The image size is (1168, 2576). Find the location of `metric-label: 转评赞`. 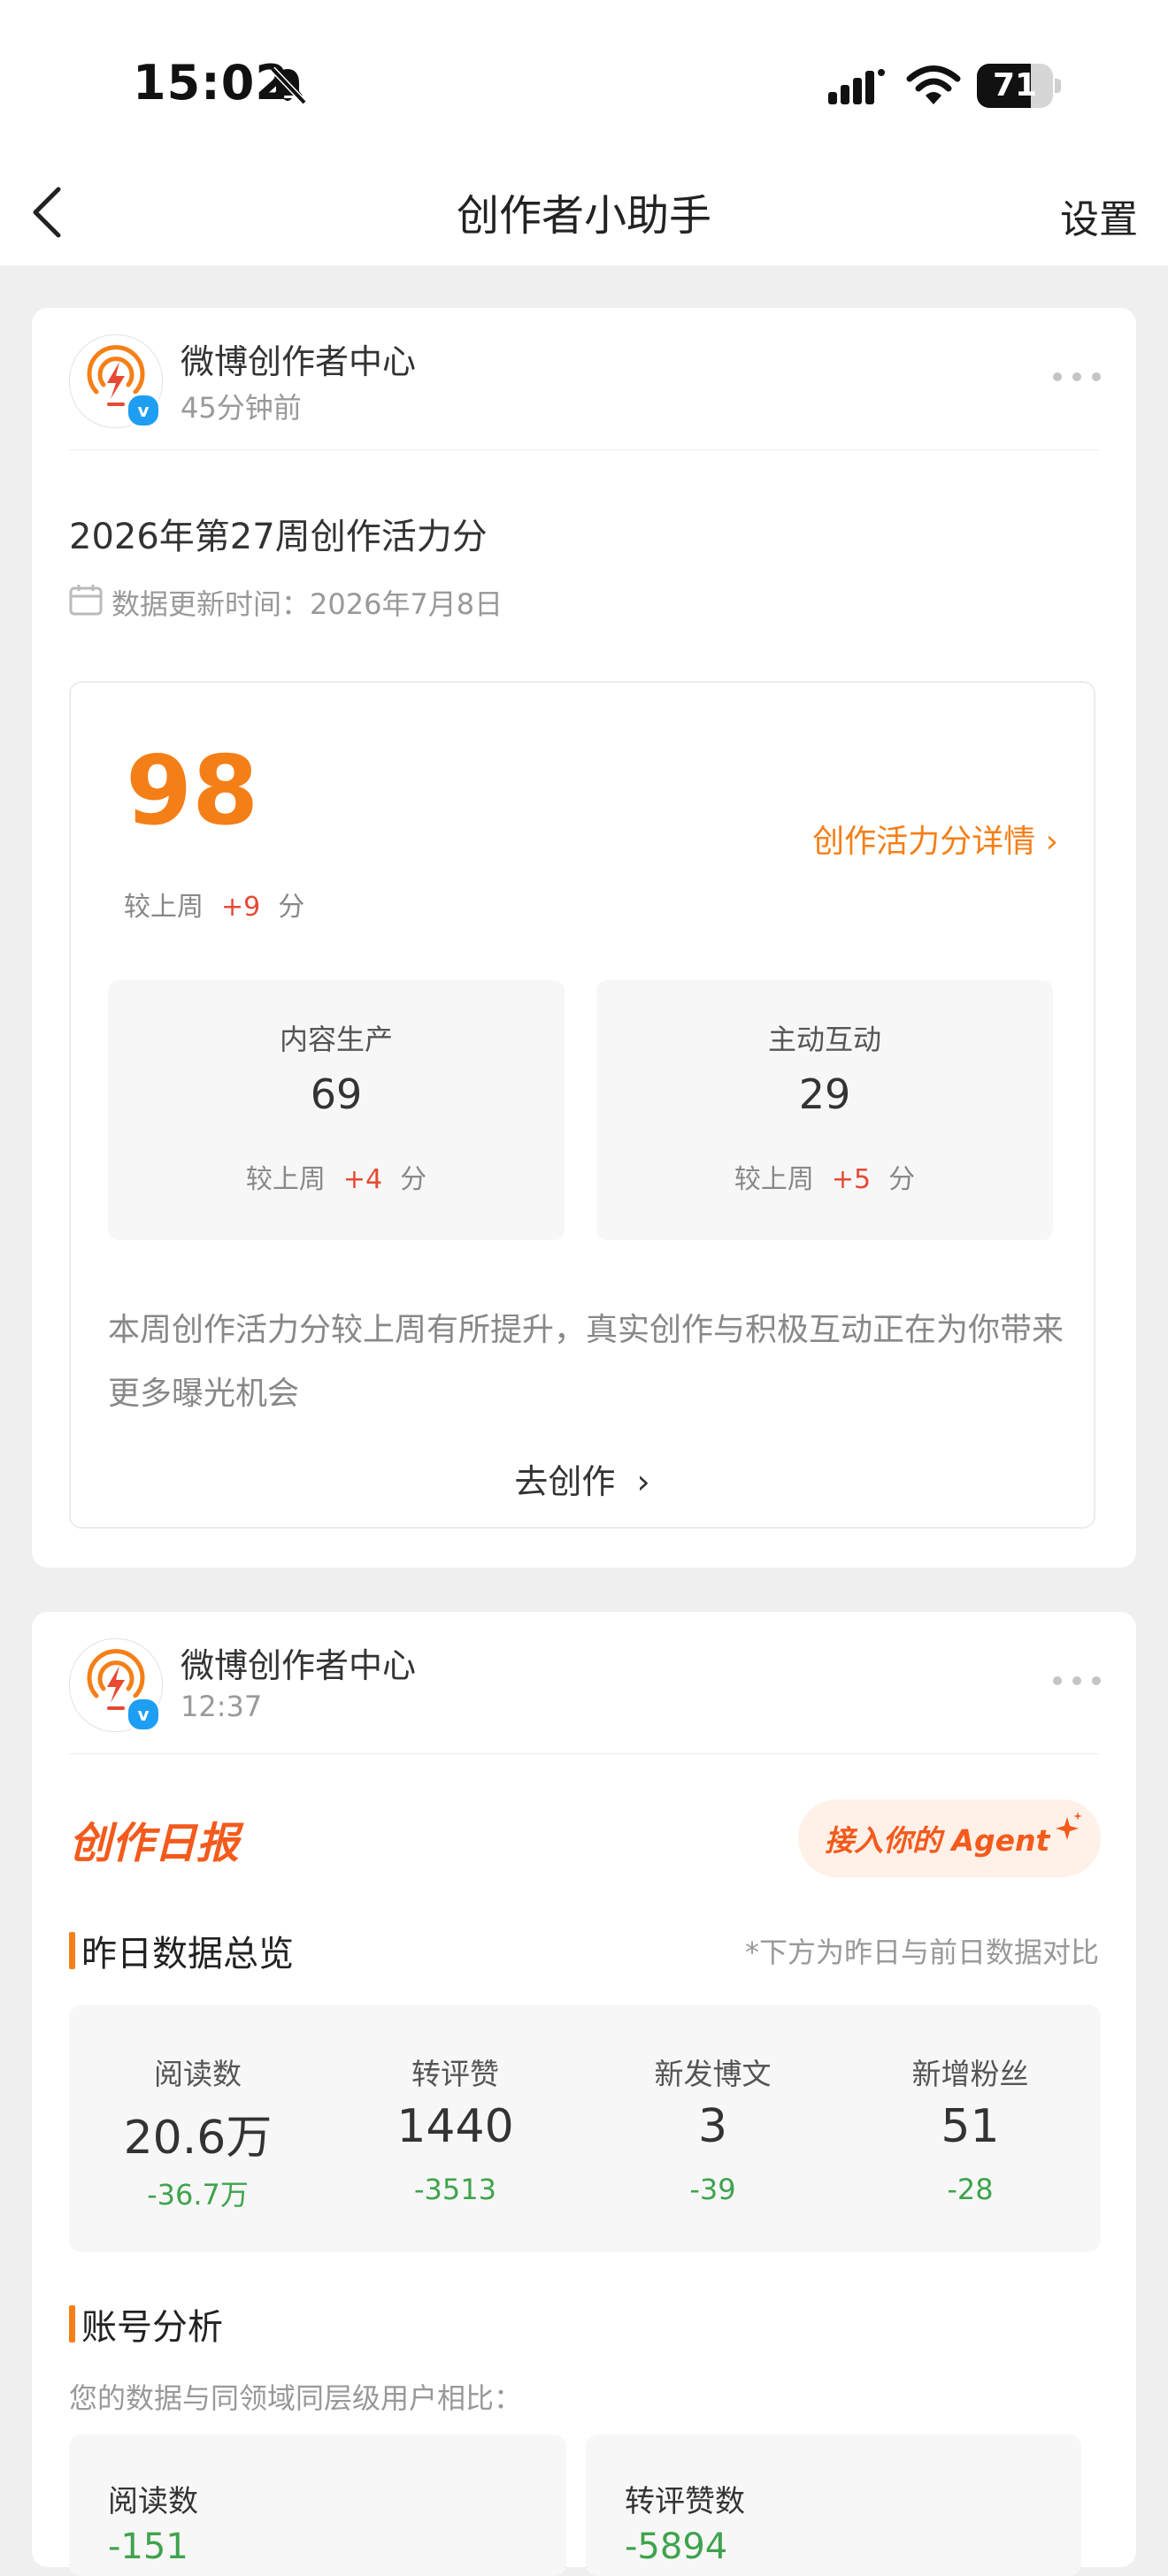

metric-label: 转评赞 is located at coordinates (455, 2074).